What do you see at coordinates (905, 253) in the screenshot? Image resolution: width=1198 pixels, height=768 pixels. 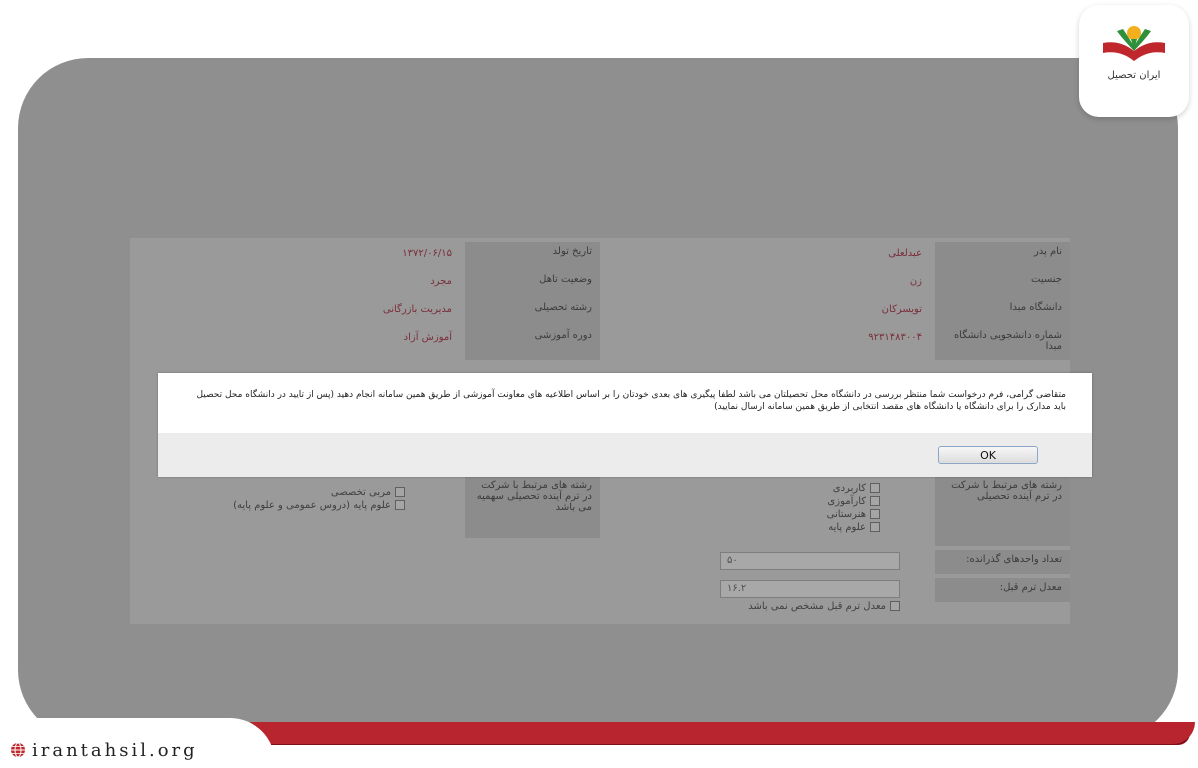 I see `field-value: عبدلعلی` at bounding box center [905, 253].